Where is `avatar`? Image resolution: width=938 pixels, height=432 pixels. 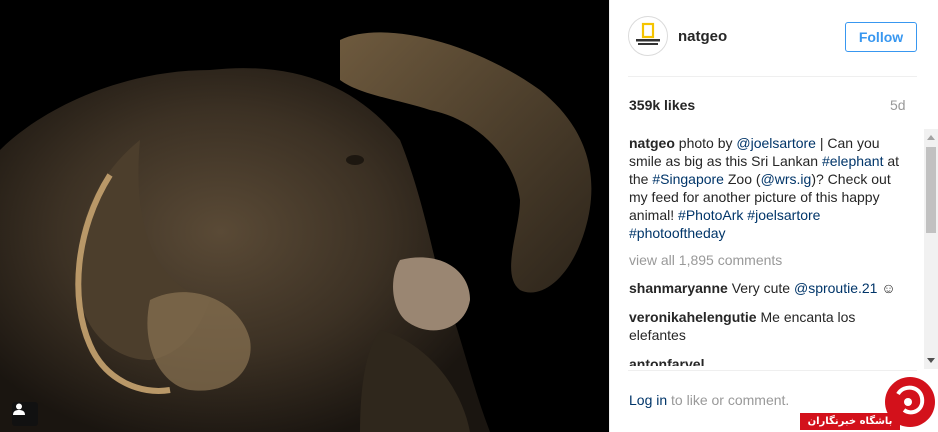
avatar is located at coordinates (648, 36).